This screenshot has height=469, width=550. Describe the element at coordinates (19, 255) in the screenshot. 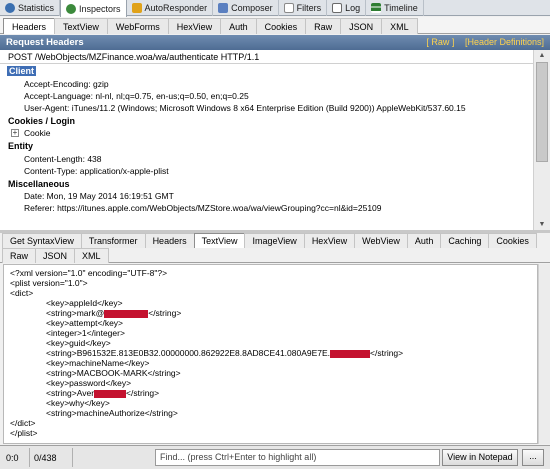

I see `res-tab-raw: Raw` at that location.